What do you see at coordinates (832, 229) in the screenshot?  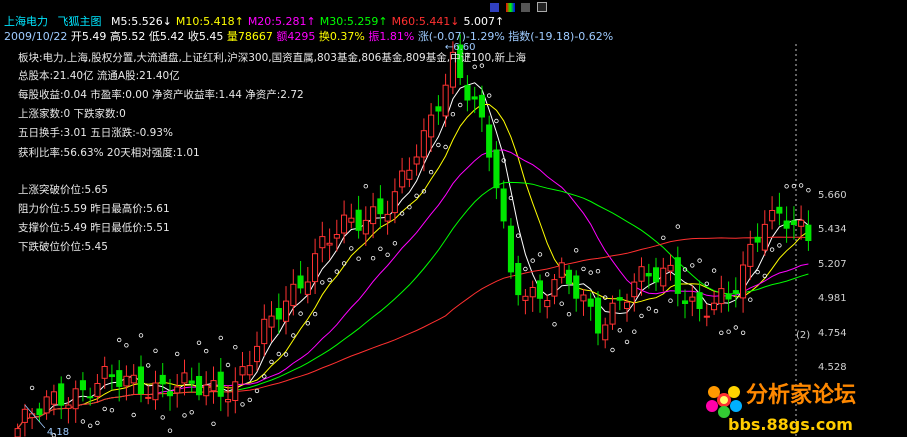 I see `y-tick: 5.434` at bounding box center [832, 229].